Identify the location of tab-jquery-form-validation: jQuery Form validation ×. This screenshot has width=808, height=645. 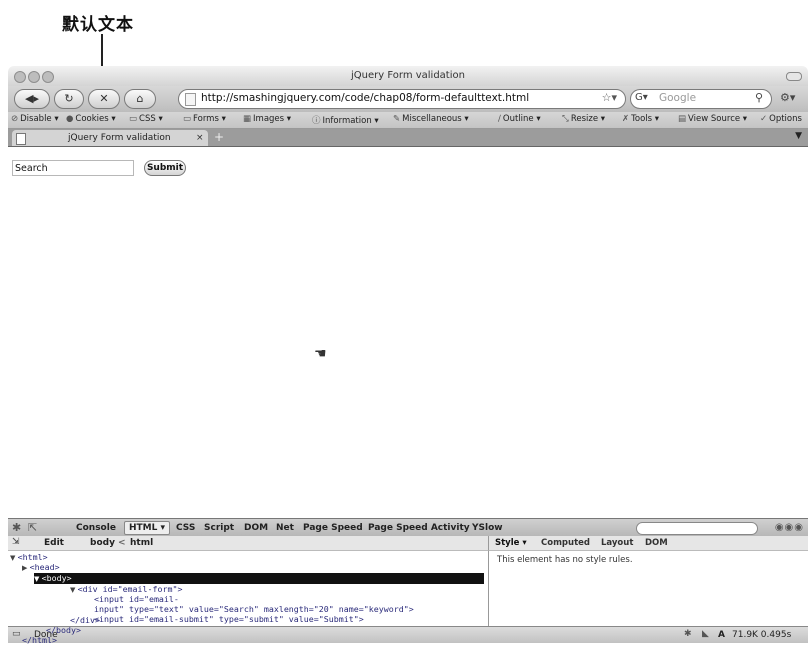
(110, 138).